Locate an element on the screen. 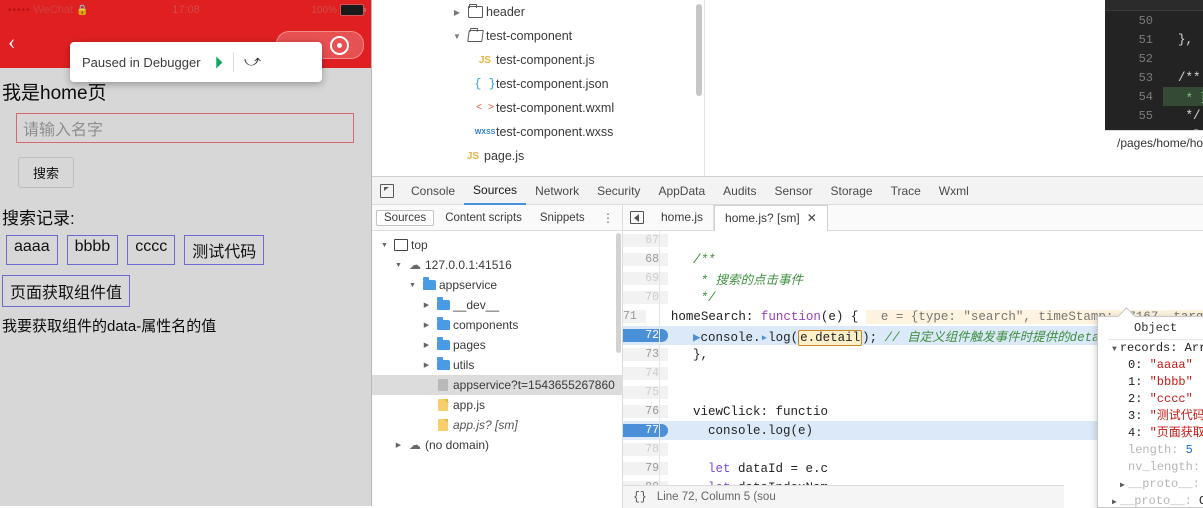 Image resolution: width=1203 pixels, height=508 pixels. more-vertical-icon: ⋮ is located at coordinates (608, 218).